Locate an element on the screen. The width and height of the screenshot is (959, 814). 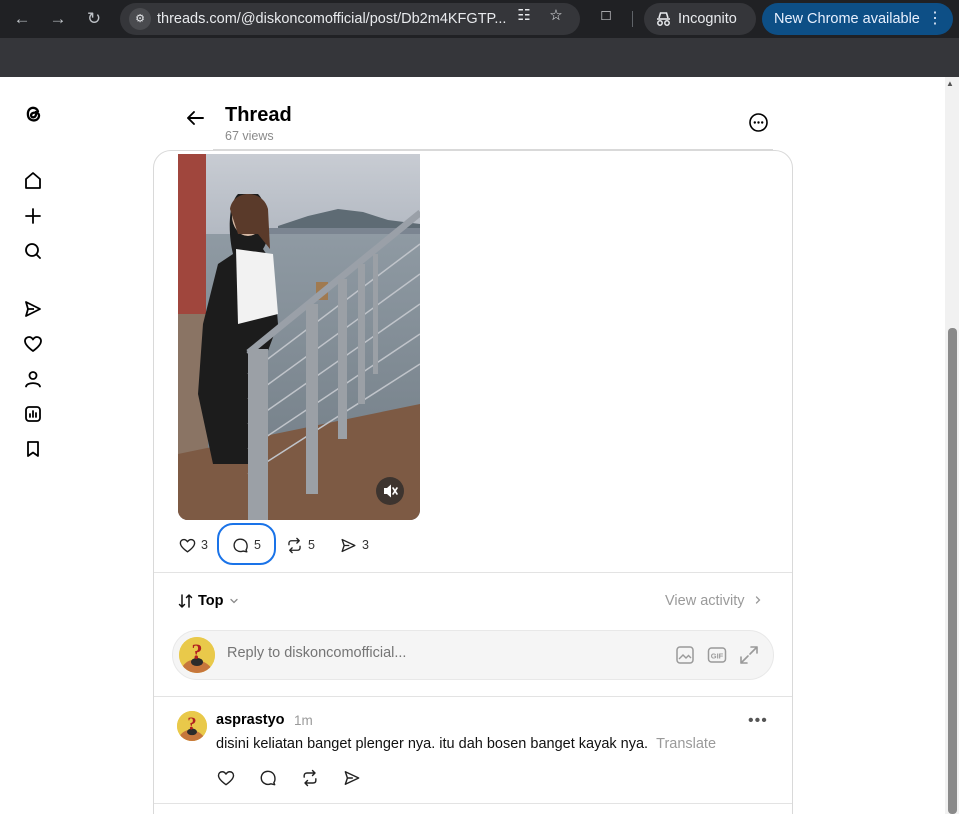
repost-icon is located at coordinates (294, 545).